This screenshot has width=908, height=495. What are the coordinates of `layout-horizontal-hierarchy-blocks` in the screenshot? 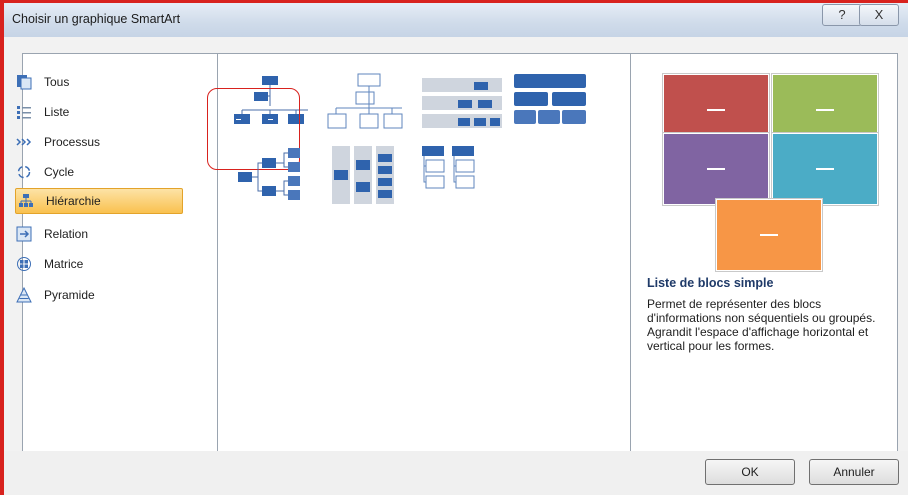 It's located at (555, 105).